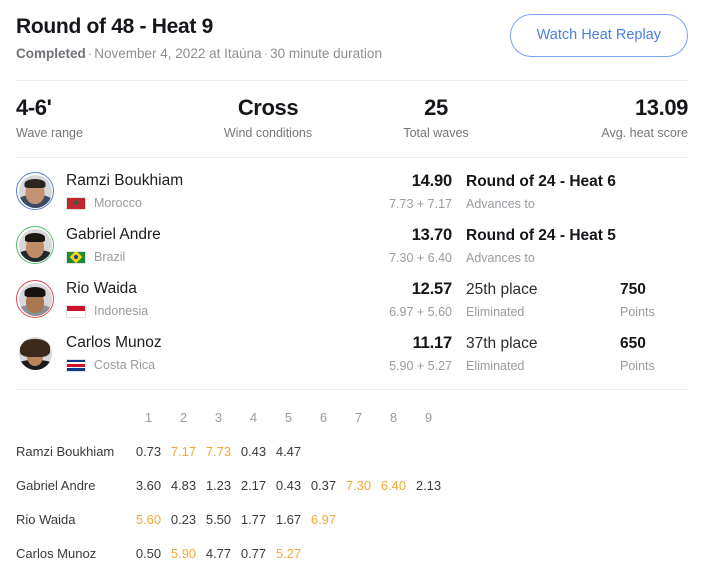 This screenshot has width=704, height=571. What do you see at coordinates (288, 417) in the screenshot?
I see `wave-column-header: 5` at bounding box center [288, 417].